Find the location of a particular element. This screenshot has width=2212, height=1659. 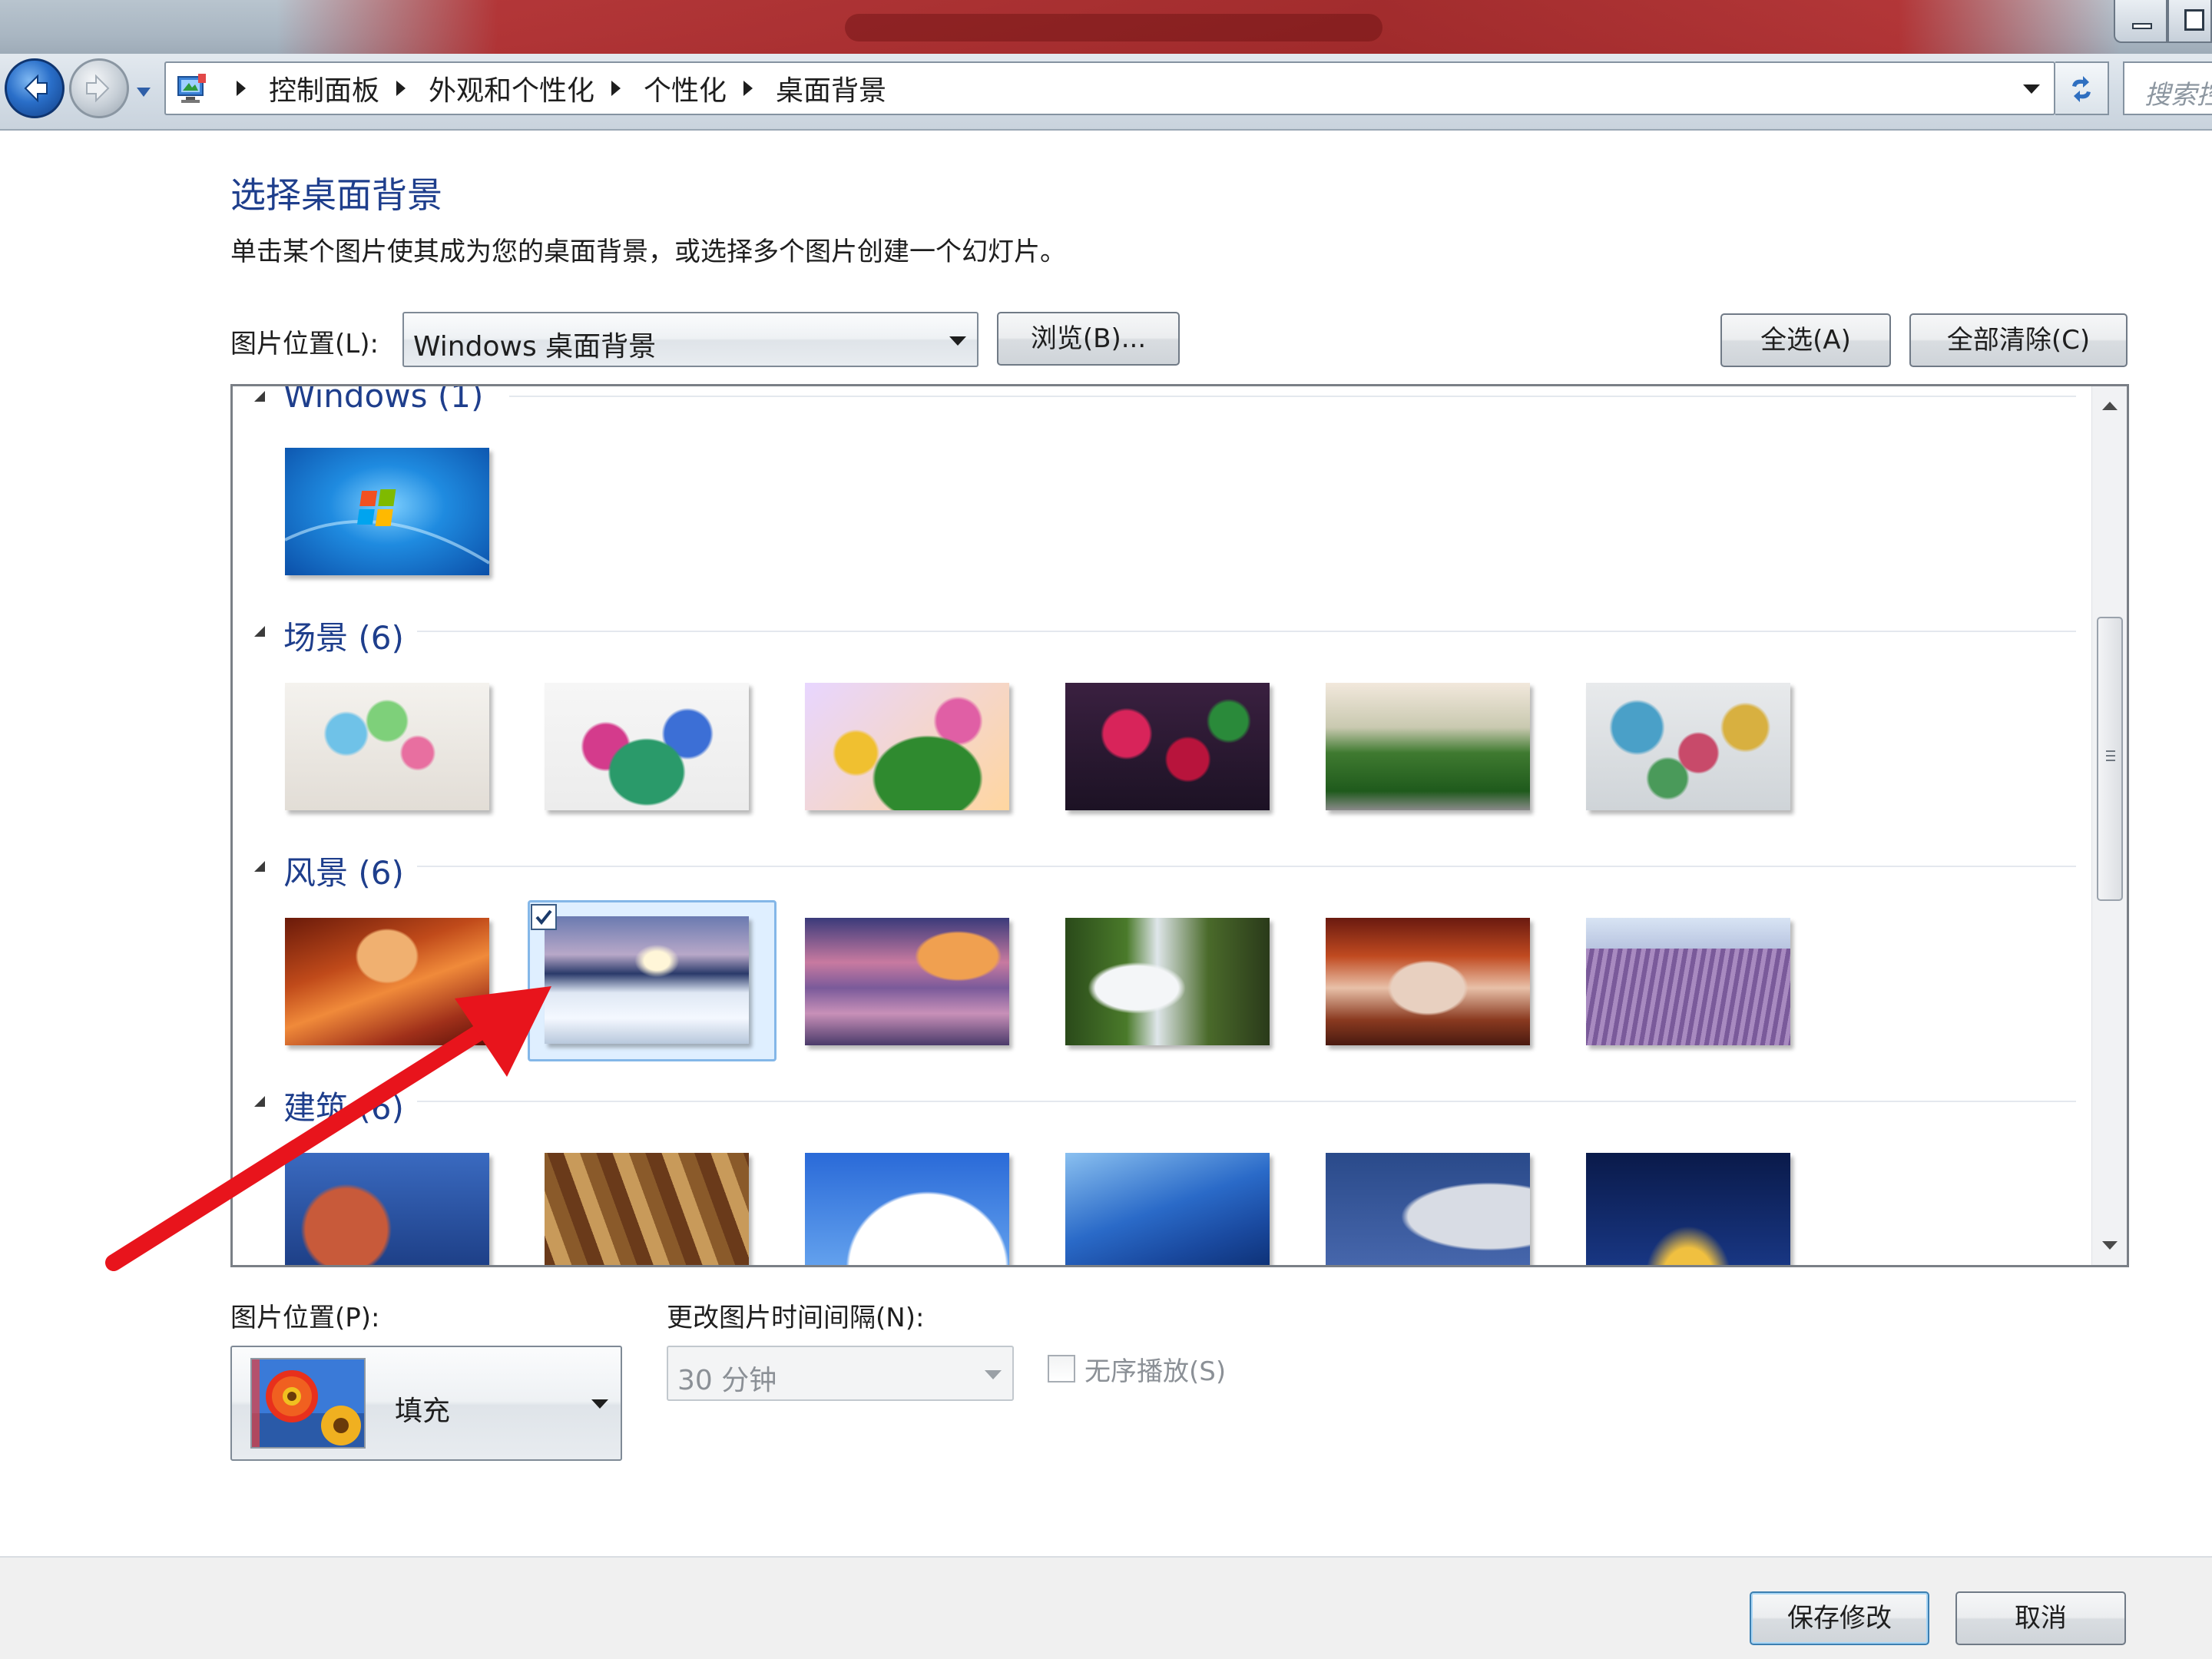

group-title: Windows (1) is located at coordinates (383, 399).